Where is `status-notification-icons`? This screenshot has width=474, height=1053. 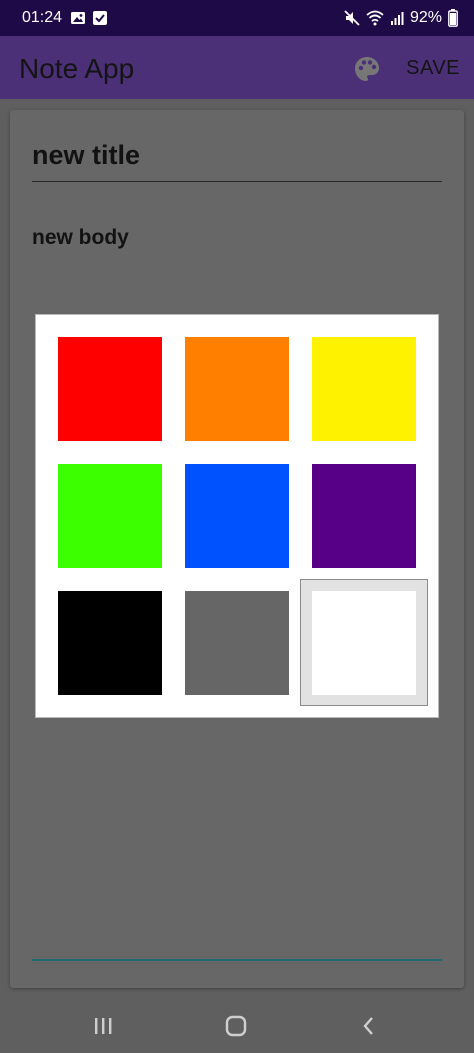
status-notification-icons is located at coordinates (89, 18).